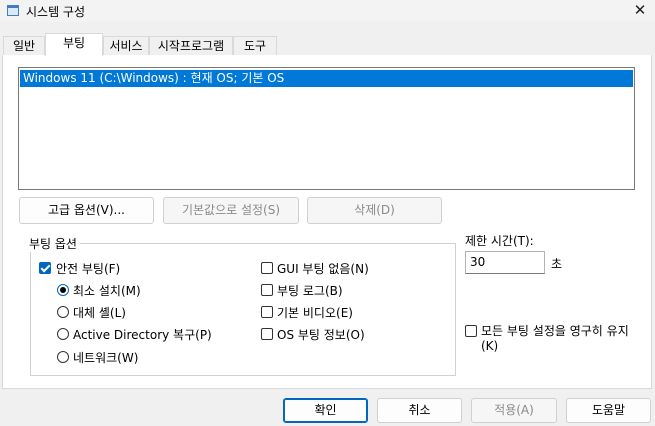 The width and height of the screenshot is (655, 426). I want to click on base-video-label: 기본 비디오(E), so click(315, 312).